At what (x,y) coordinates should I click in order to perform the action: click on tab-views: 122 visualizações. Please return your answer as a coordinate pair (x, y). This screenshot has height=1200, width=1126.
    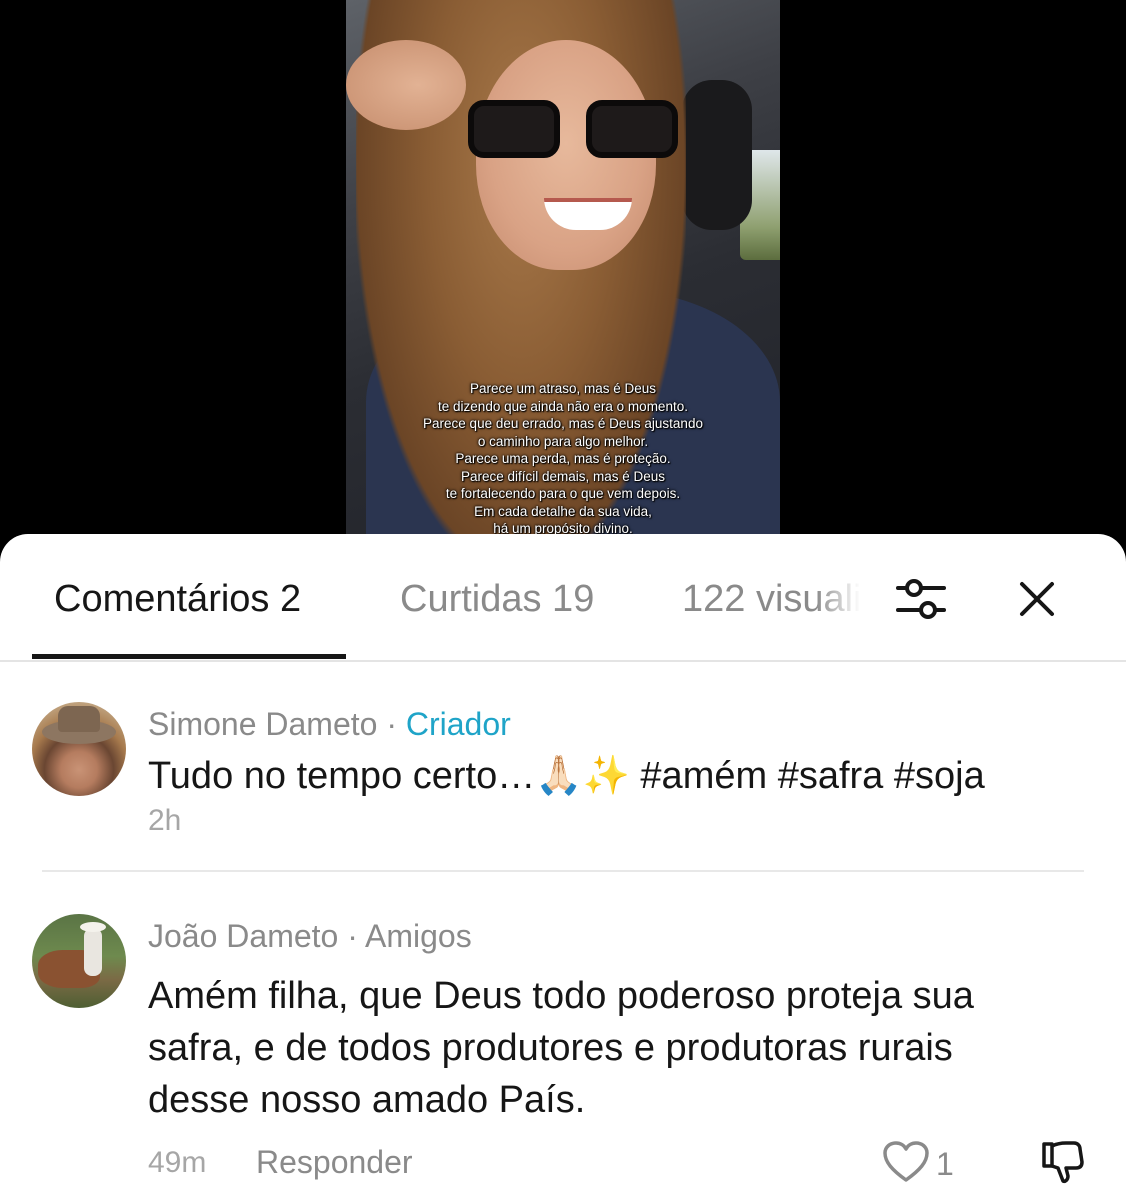
    Looking at the image, I should click on (771, 599).